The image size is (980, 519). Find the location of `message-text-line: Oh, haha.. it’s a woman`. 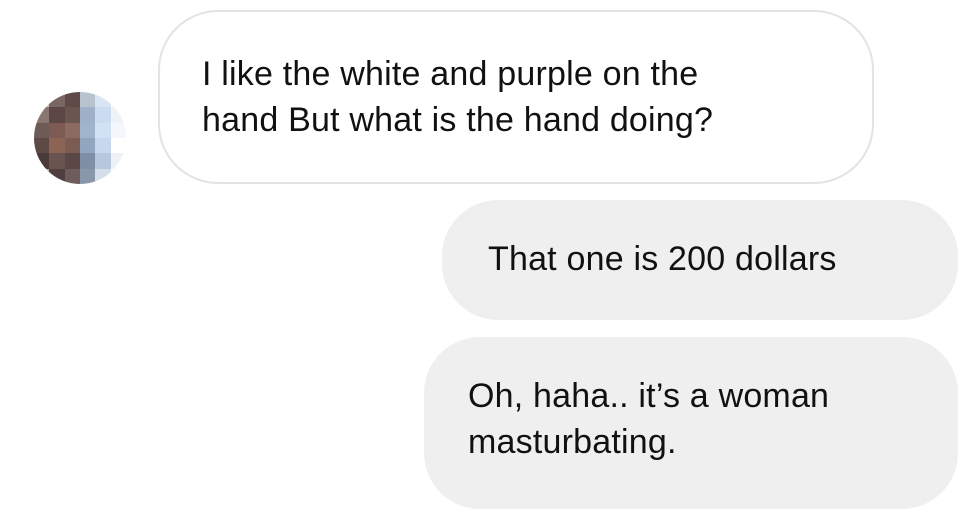

message-text-line: Oh, haha.. it’s a woman is located at coordinates (649, 396).